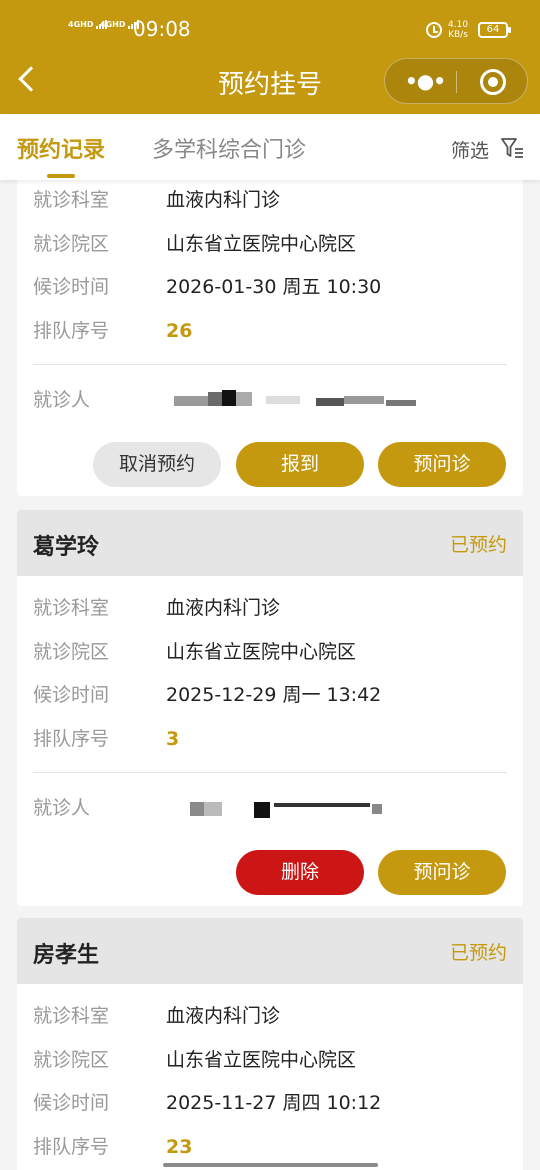 The width and height of the screenshot is (540, 1170). I want to click on capsule-divider, so click(456, 82).